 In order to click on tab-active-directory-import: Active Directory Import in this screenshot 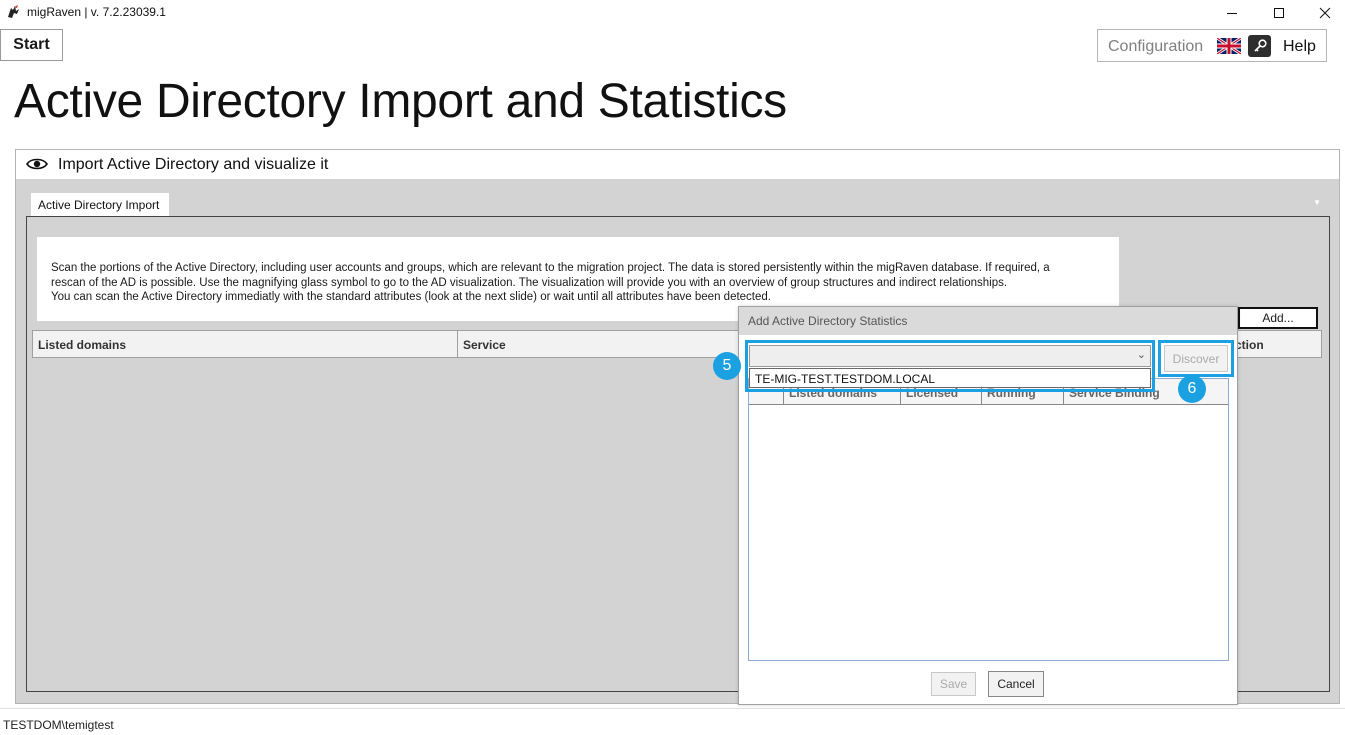, I will do `click(100, 205)`.